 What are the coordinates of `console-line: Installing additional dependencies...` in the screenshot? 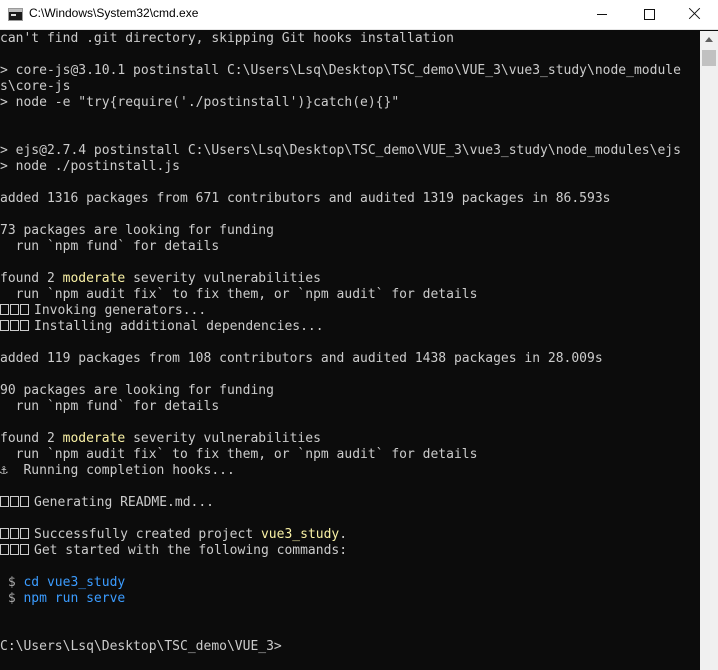 It's located at (350, 327).